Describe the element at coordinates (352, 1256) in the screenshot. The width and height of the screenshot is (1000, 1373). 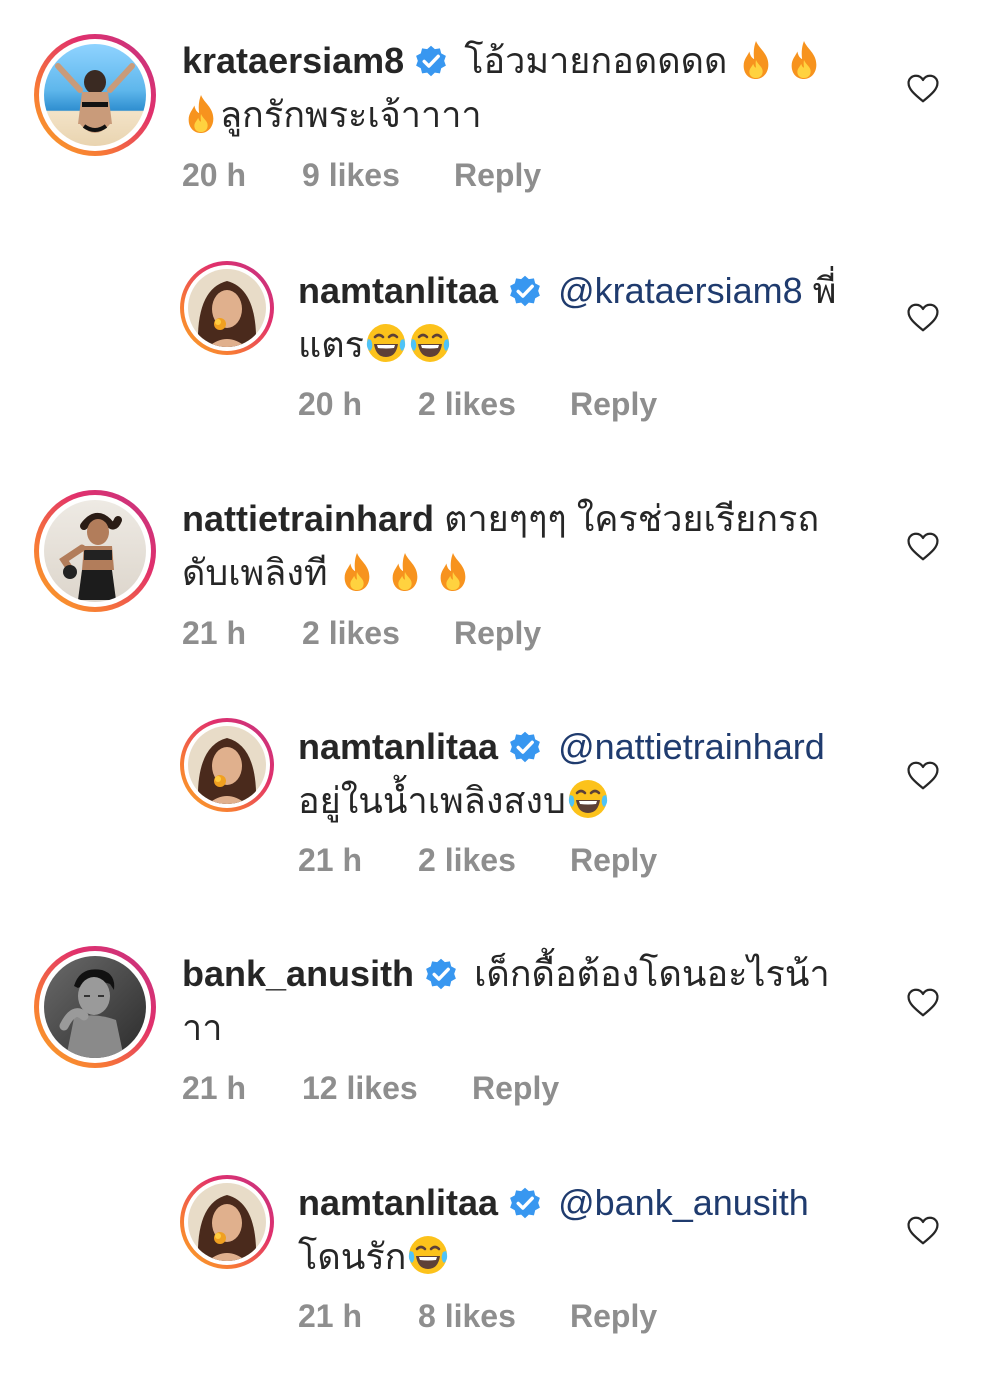
I see `comment-text: โดนรัก` at that location.